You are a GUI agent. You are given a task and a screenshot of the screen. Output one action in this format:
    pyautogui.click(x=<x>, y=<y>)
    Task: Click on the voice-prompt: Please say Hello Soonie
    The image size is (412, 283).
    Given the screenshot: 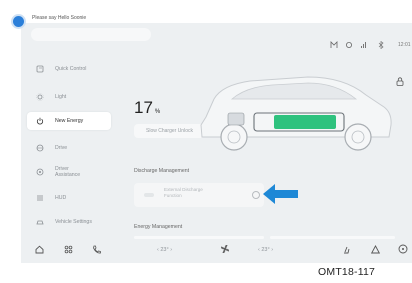 What is the action you would take?
    pyautogui.click(x=59, y=18)
    